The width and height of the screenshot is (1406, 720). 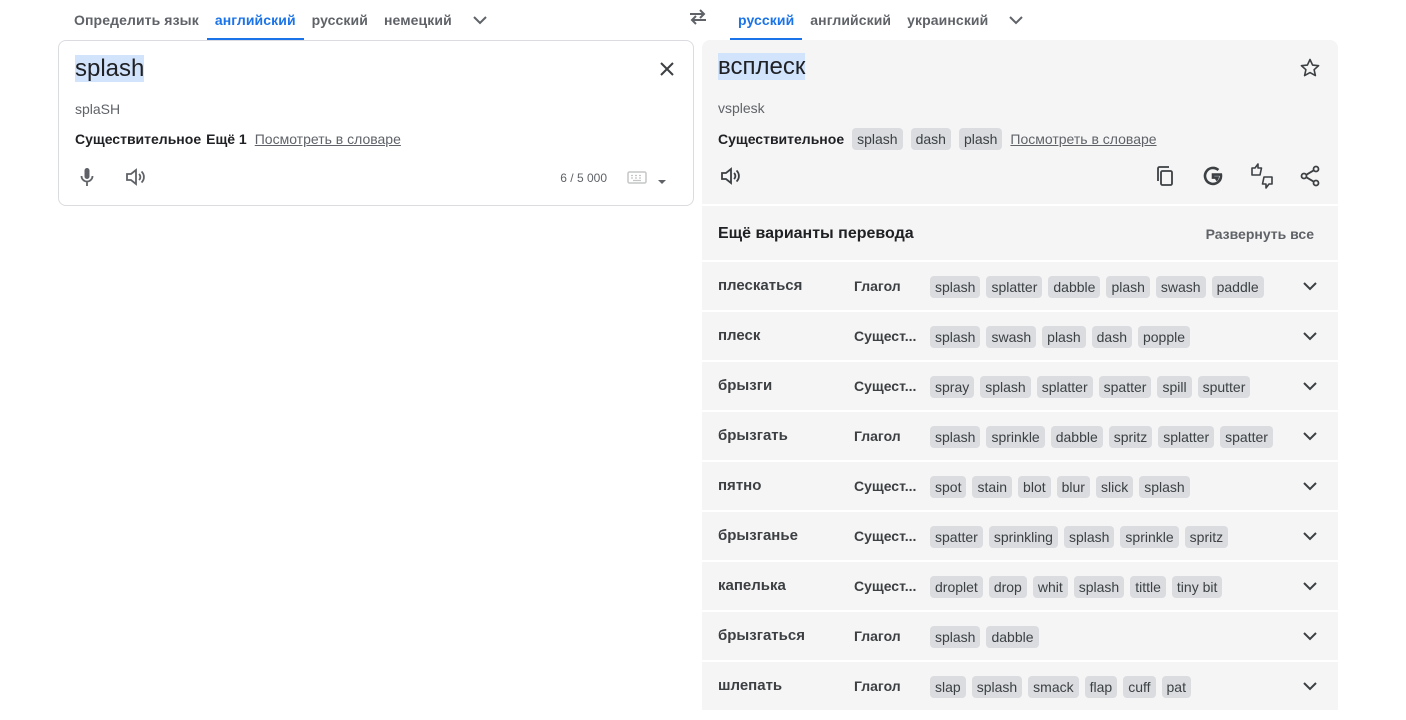 I want to click on back-translation-chip: smack, so click(x=1053, y=687).